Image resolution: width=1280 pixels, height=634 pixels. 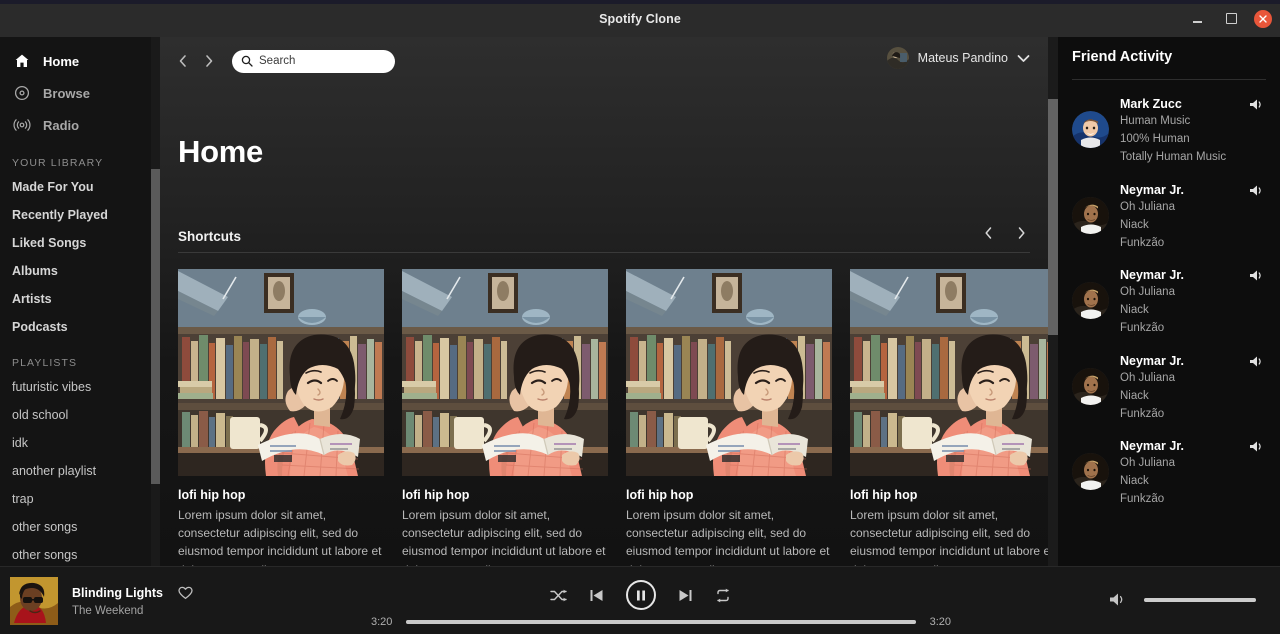 What do you see at coordinates (210, 236) in the screenshot?
I see `section-title: Shortcuts` at bounding box center [210, 236].